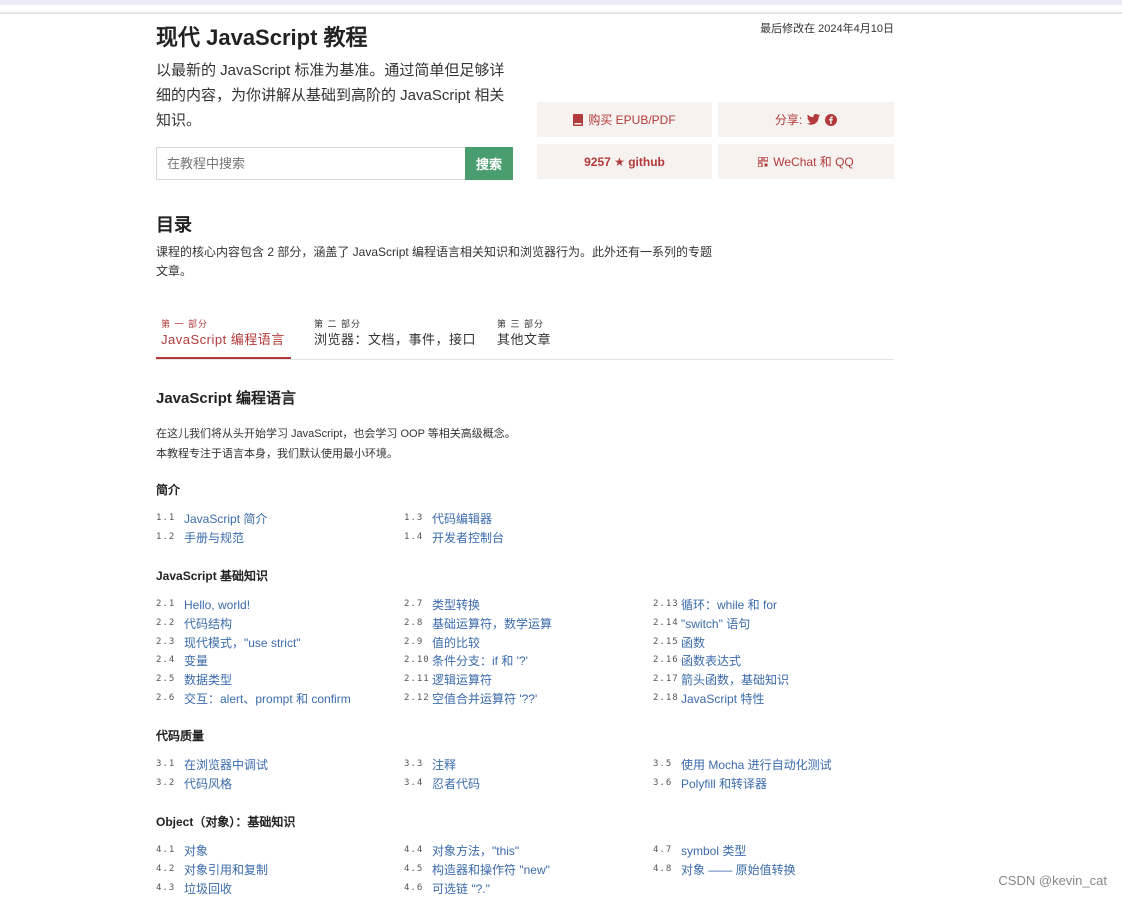 This screenshot has height=899, width=1122. What do you see at coordinates (806, 161) in the screenshot?
I see `wechat-qq-button: WeChat 和 QQ` at bounding box center [806, 161].